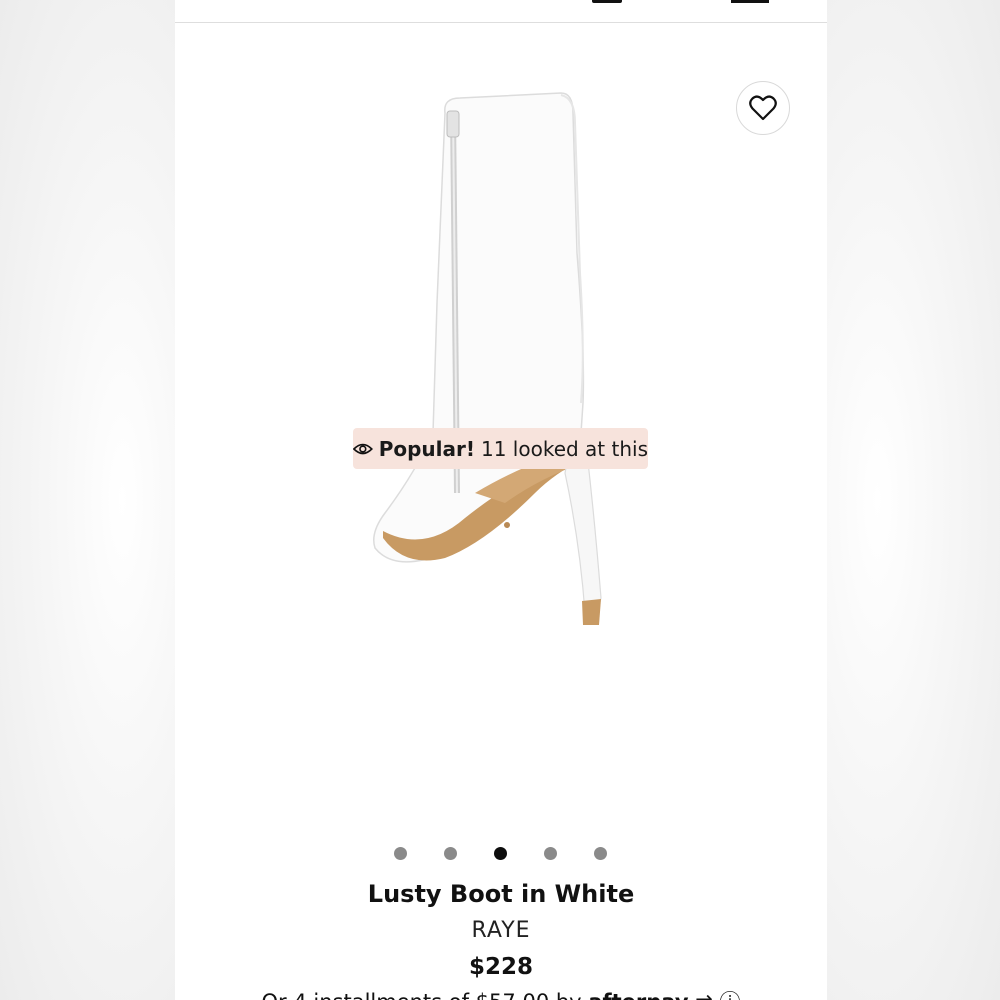 The width and height of the screenshot is (1000, 1000). I want to click on menu-icon, so click(750, 1).